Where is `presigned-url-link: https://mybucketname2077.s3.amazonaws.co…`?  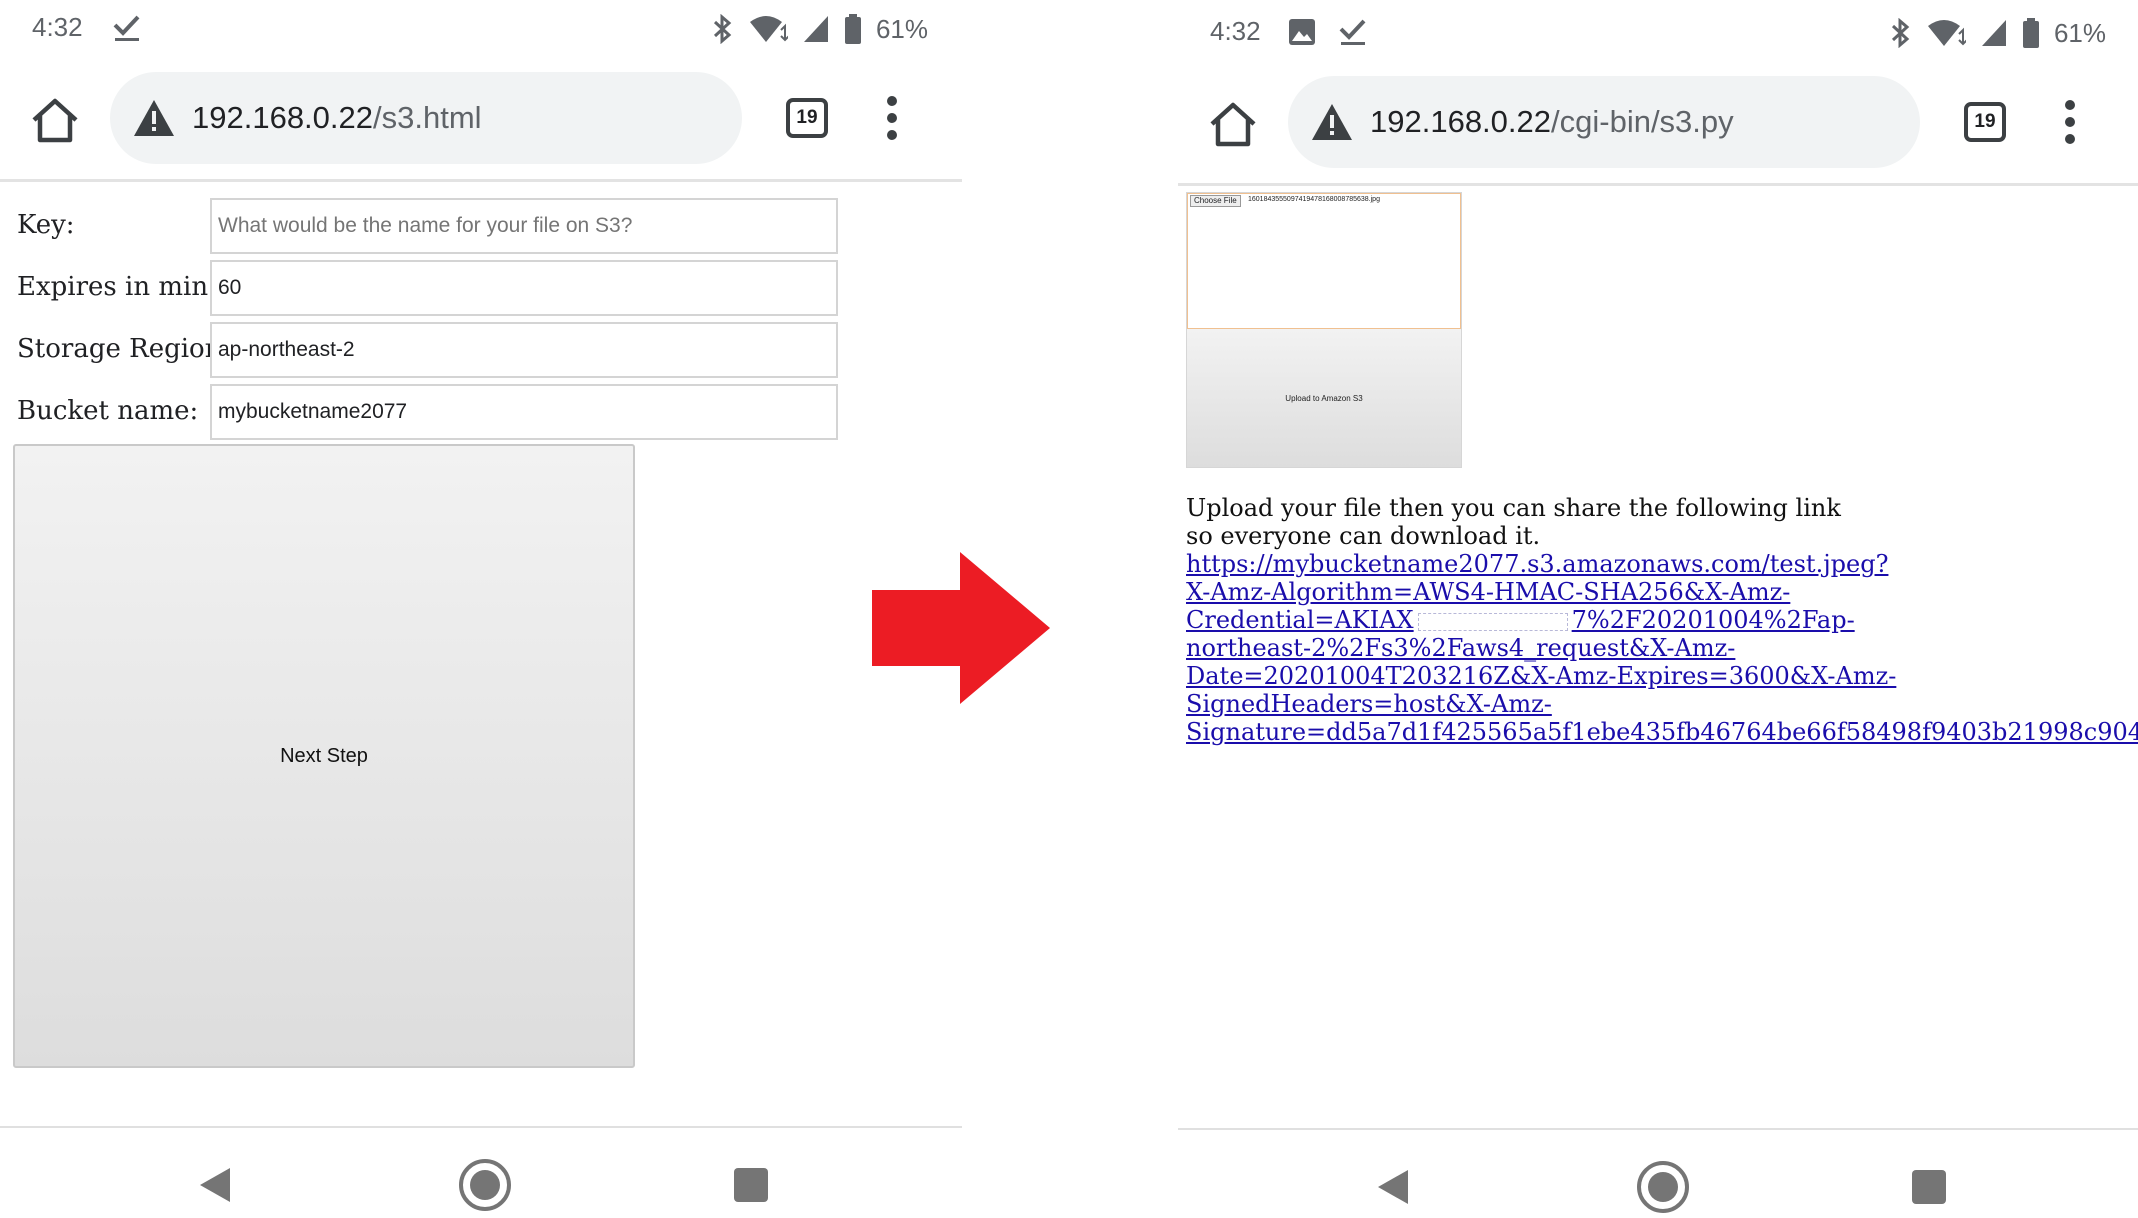
presigned-url-link: https://mybucketname2077.s3.amazonaws.co… is located at coordinates (1662, 648).